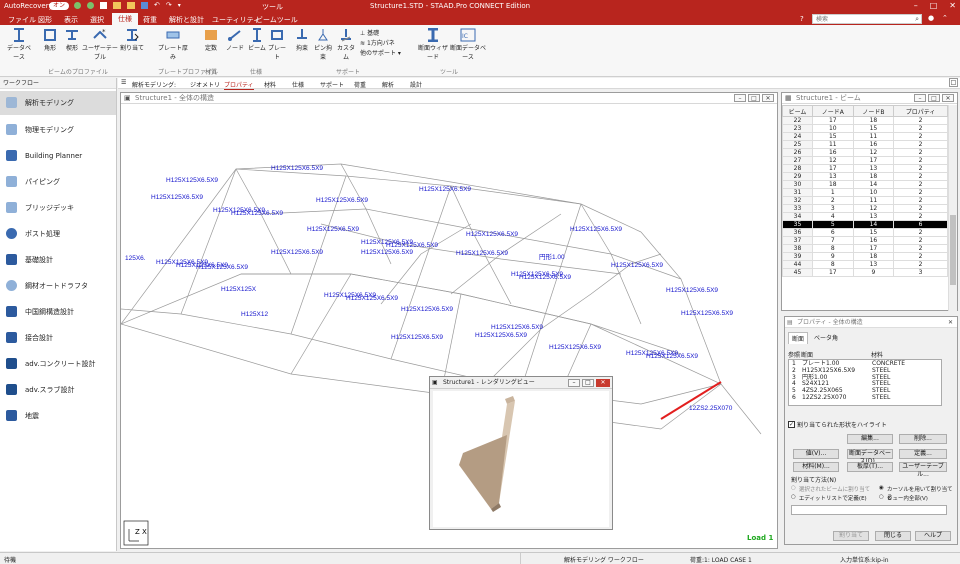 The image size is (960, 564). What do you see at coordinates (865, 160) in the screenshot?
I see `table-row: 27 12 17 2` at bounding box center [865, 160].